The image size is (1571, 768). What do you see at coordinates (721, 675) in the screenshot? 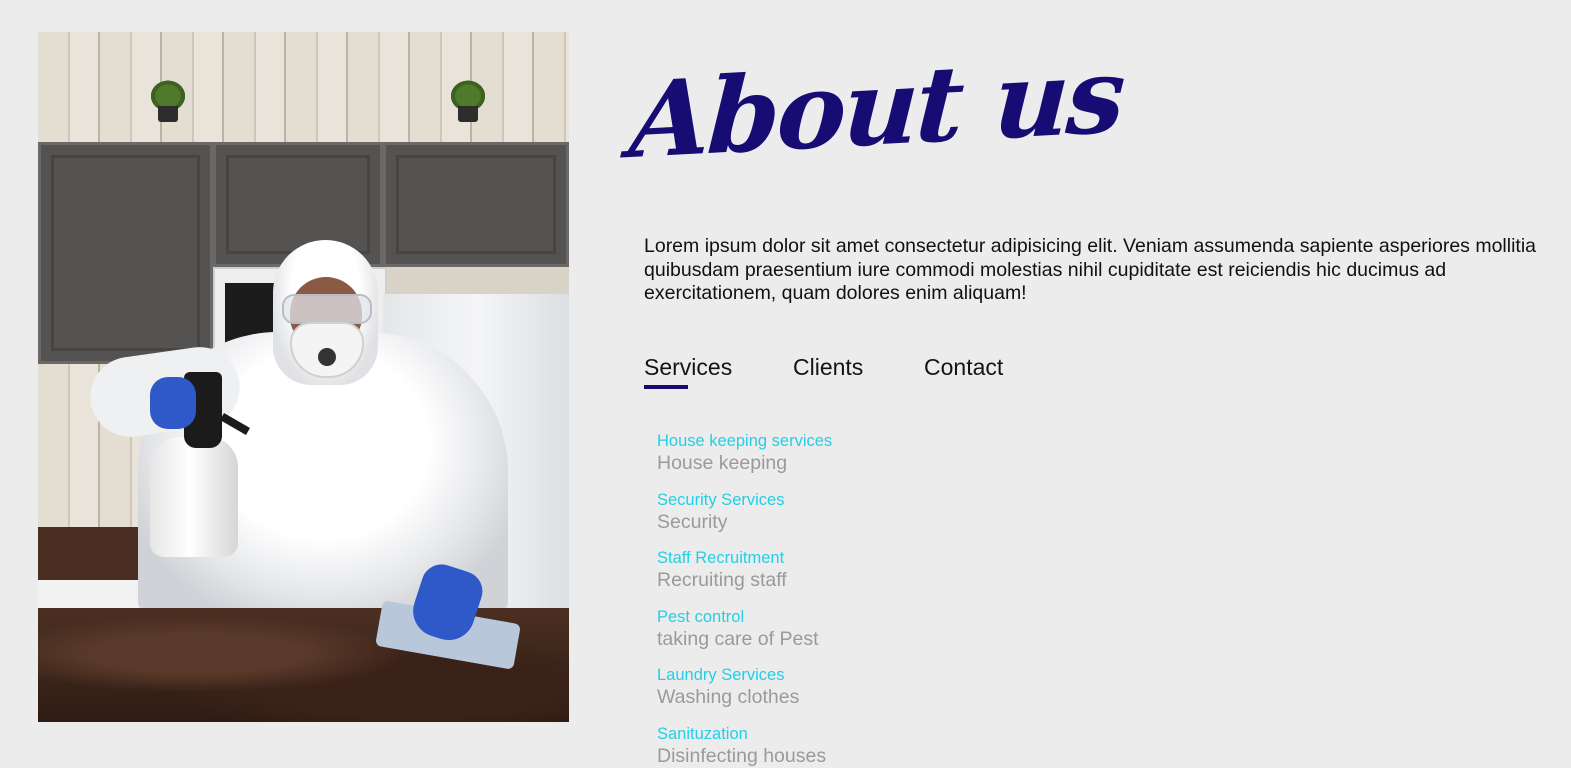
I see `service-title: Laundry Services` at bounding box center [721, 675].